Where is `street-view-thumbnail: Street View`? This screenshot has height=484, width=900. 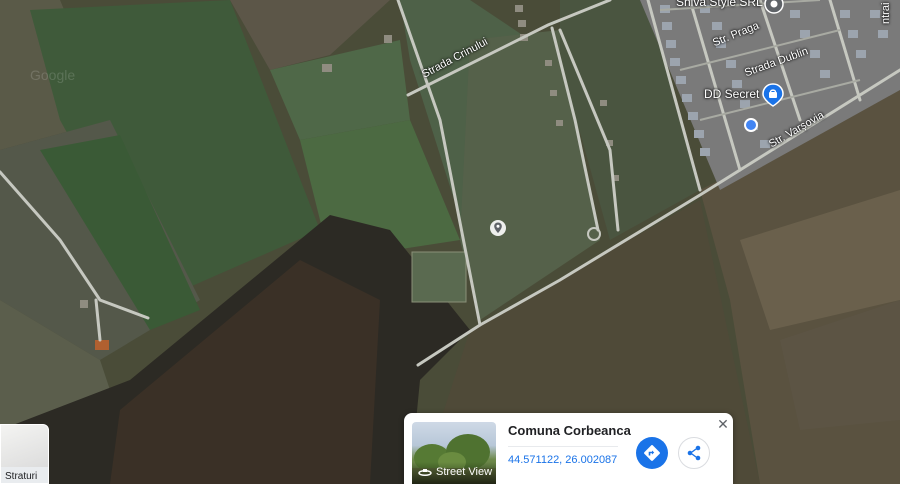
street-view-thumbnail: Street View is located at coordinates (454, 453).